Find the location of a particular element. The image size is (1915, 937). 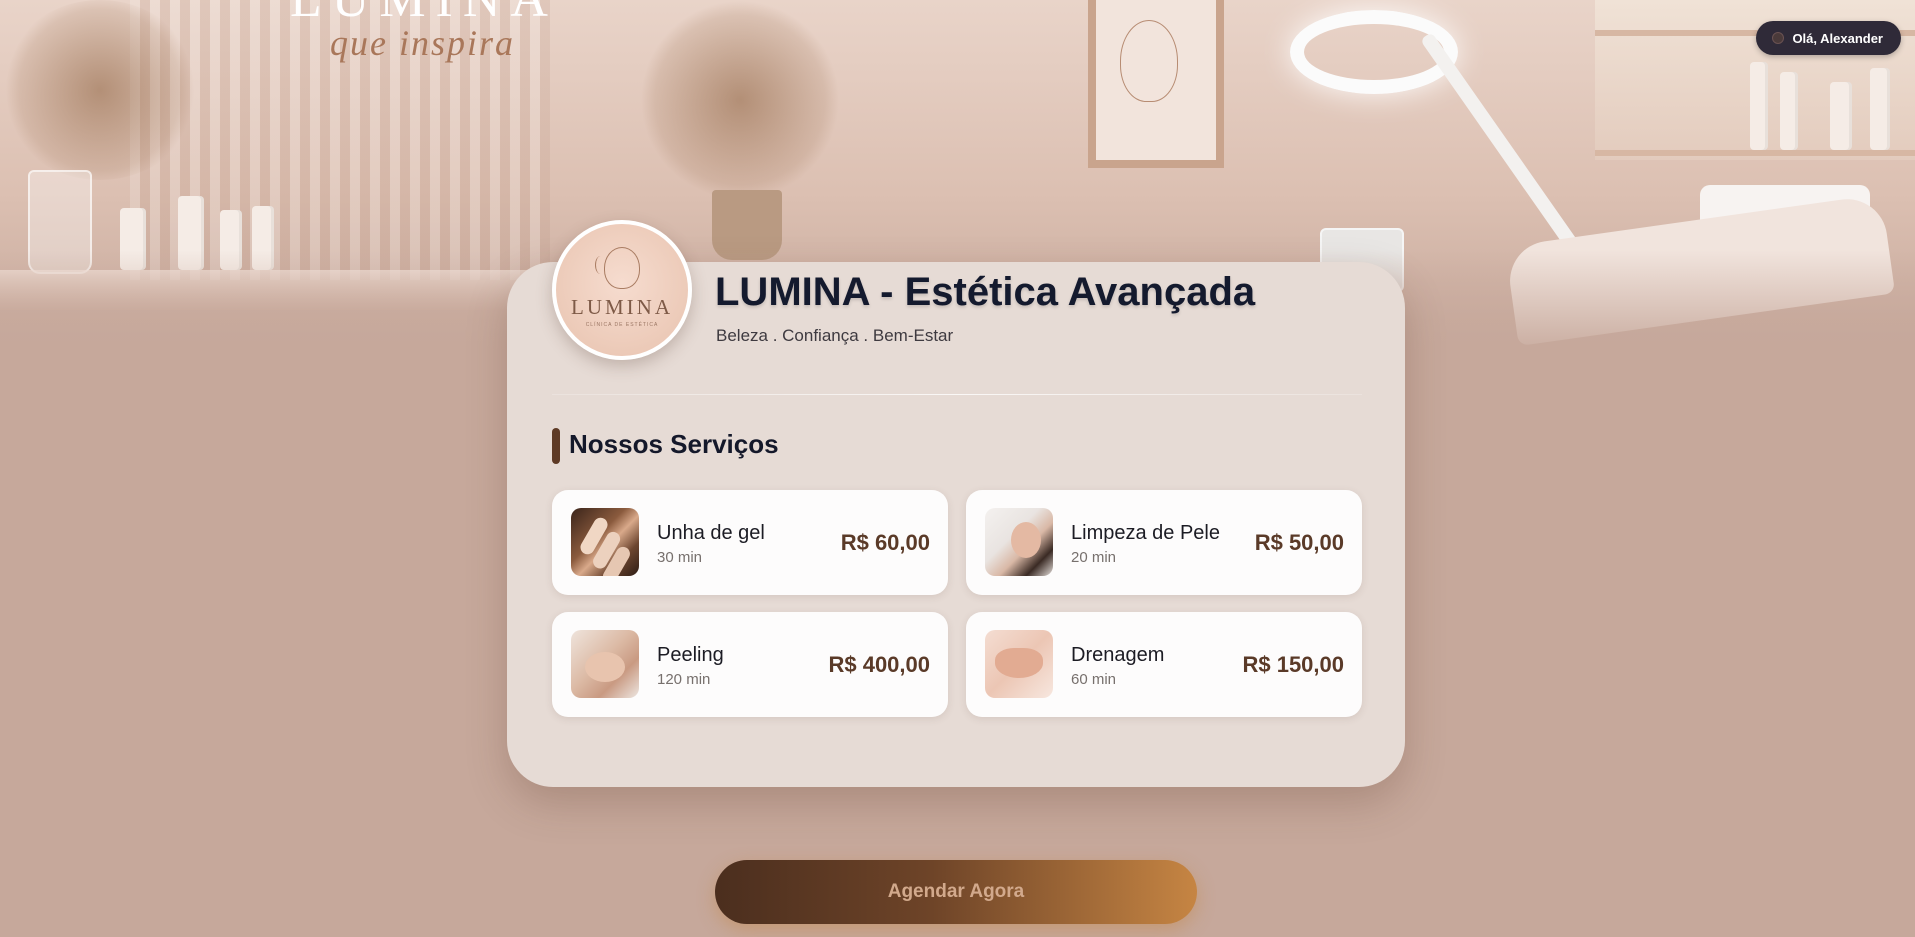

clinic-title: LUMINA - Estética Avançada is located at coordinates (985, 292).